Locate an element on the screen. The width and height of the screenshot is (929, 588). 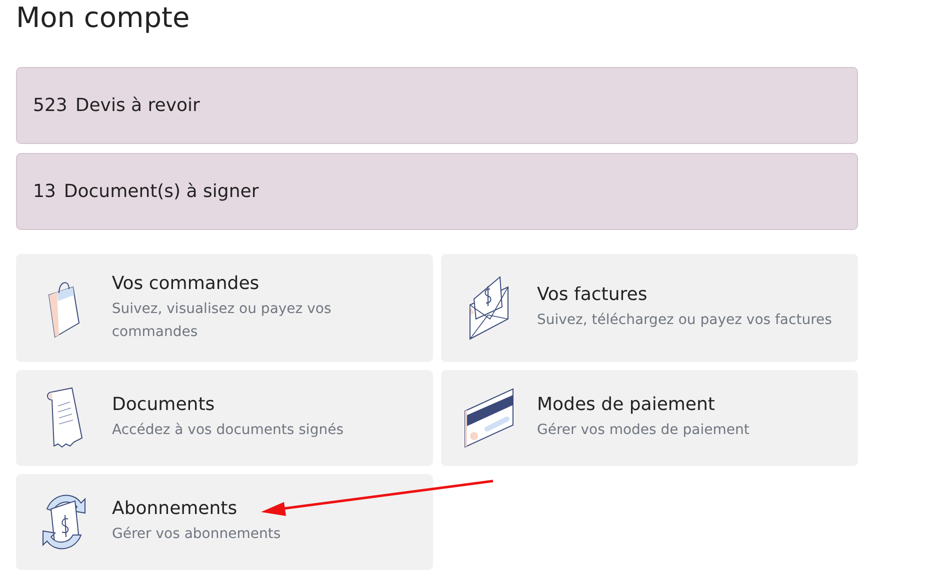
card-title: Abonnements is located at coordinates (175, 508).